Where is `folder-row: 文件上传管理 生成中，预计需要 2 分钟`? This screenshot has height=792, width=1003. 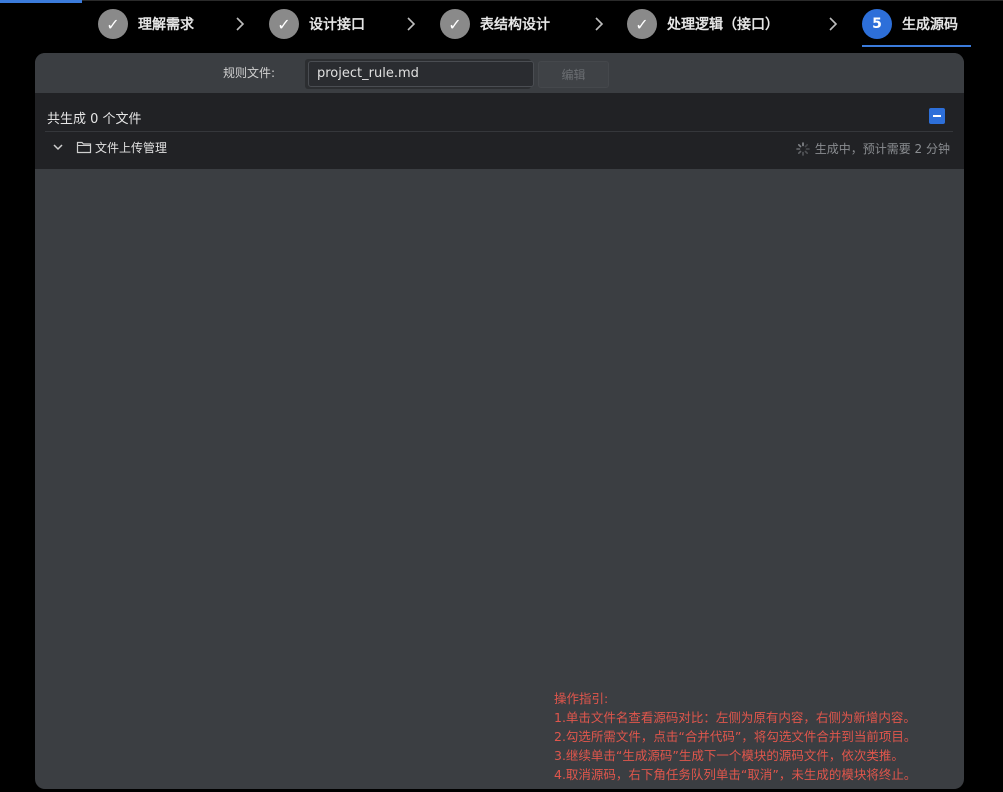 folder-row: 文件上传管理 生成中，预计需要 2 分钟 is located at coordinates (499, 147).